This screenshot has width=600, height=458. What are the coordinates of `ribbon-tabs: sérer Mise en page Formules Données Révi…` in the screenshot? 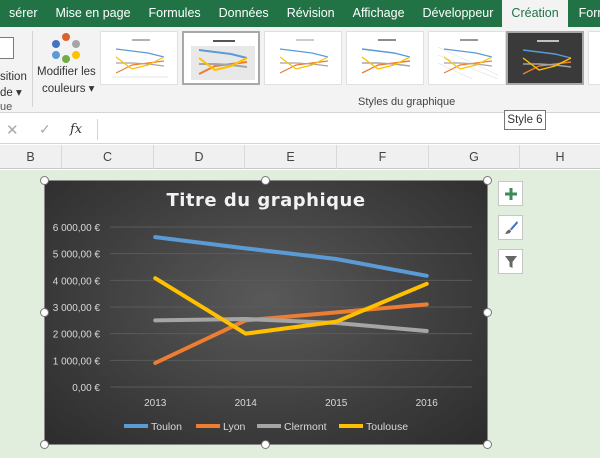 It's located at (300, 13).